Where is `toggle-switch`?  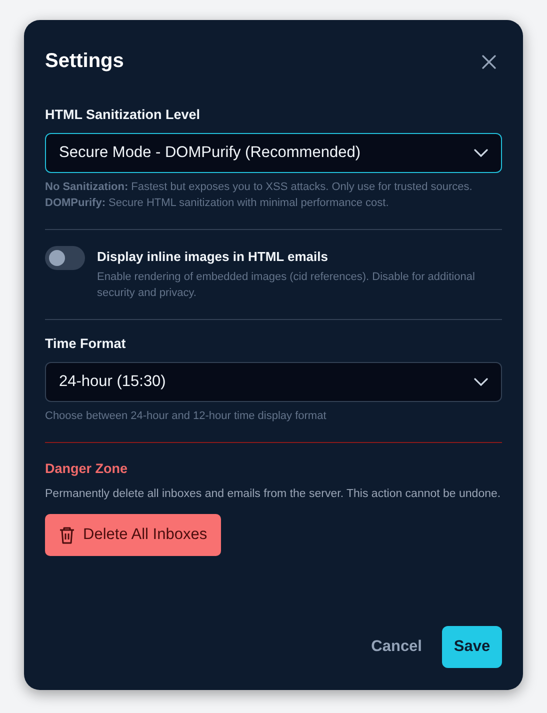 toggle-switch is located at coordinates (65, 258).